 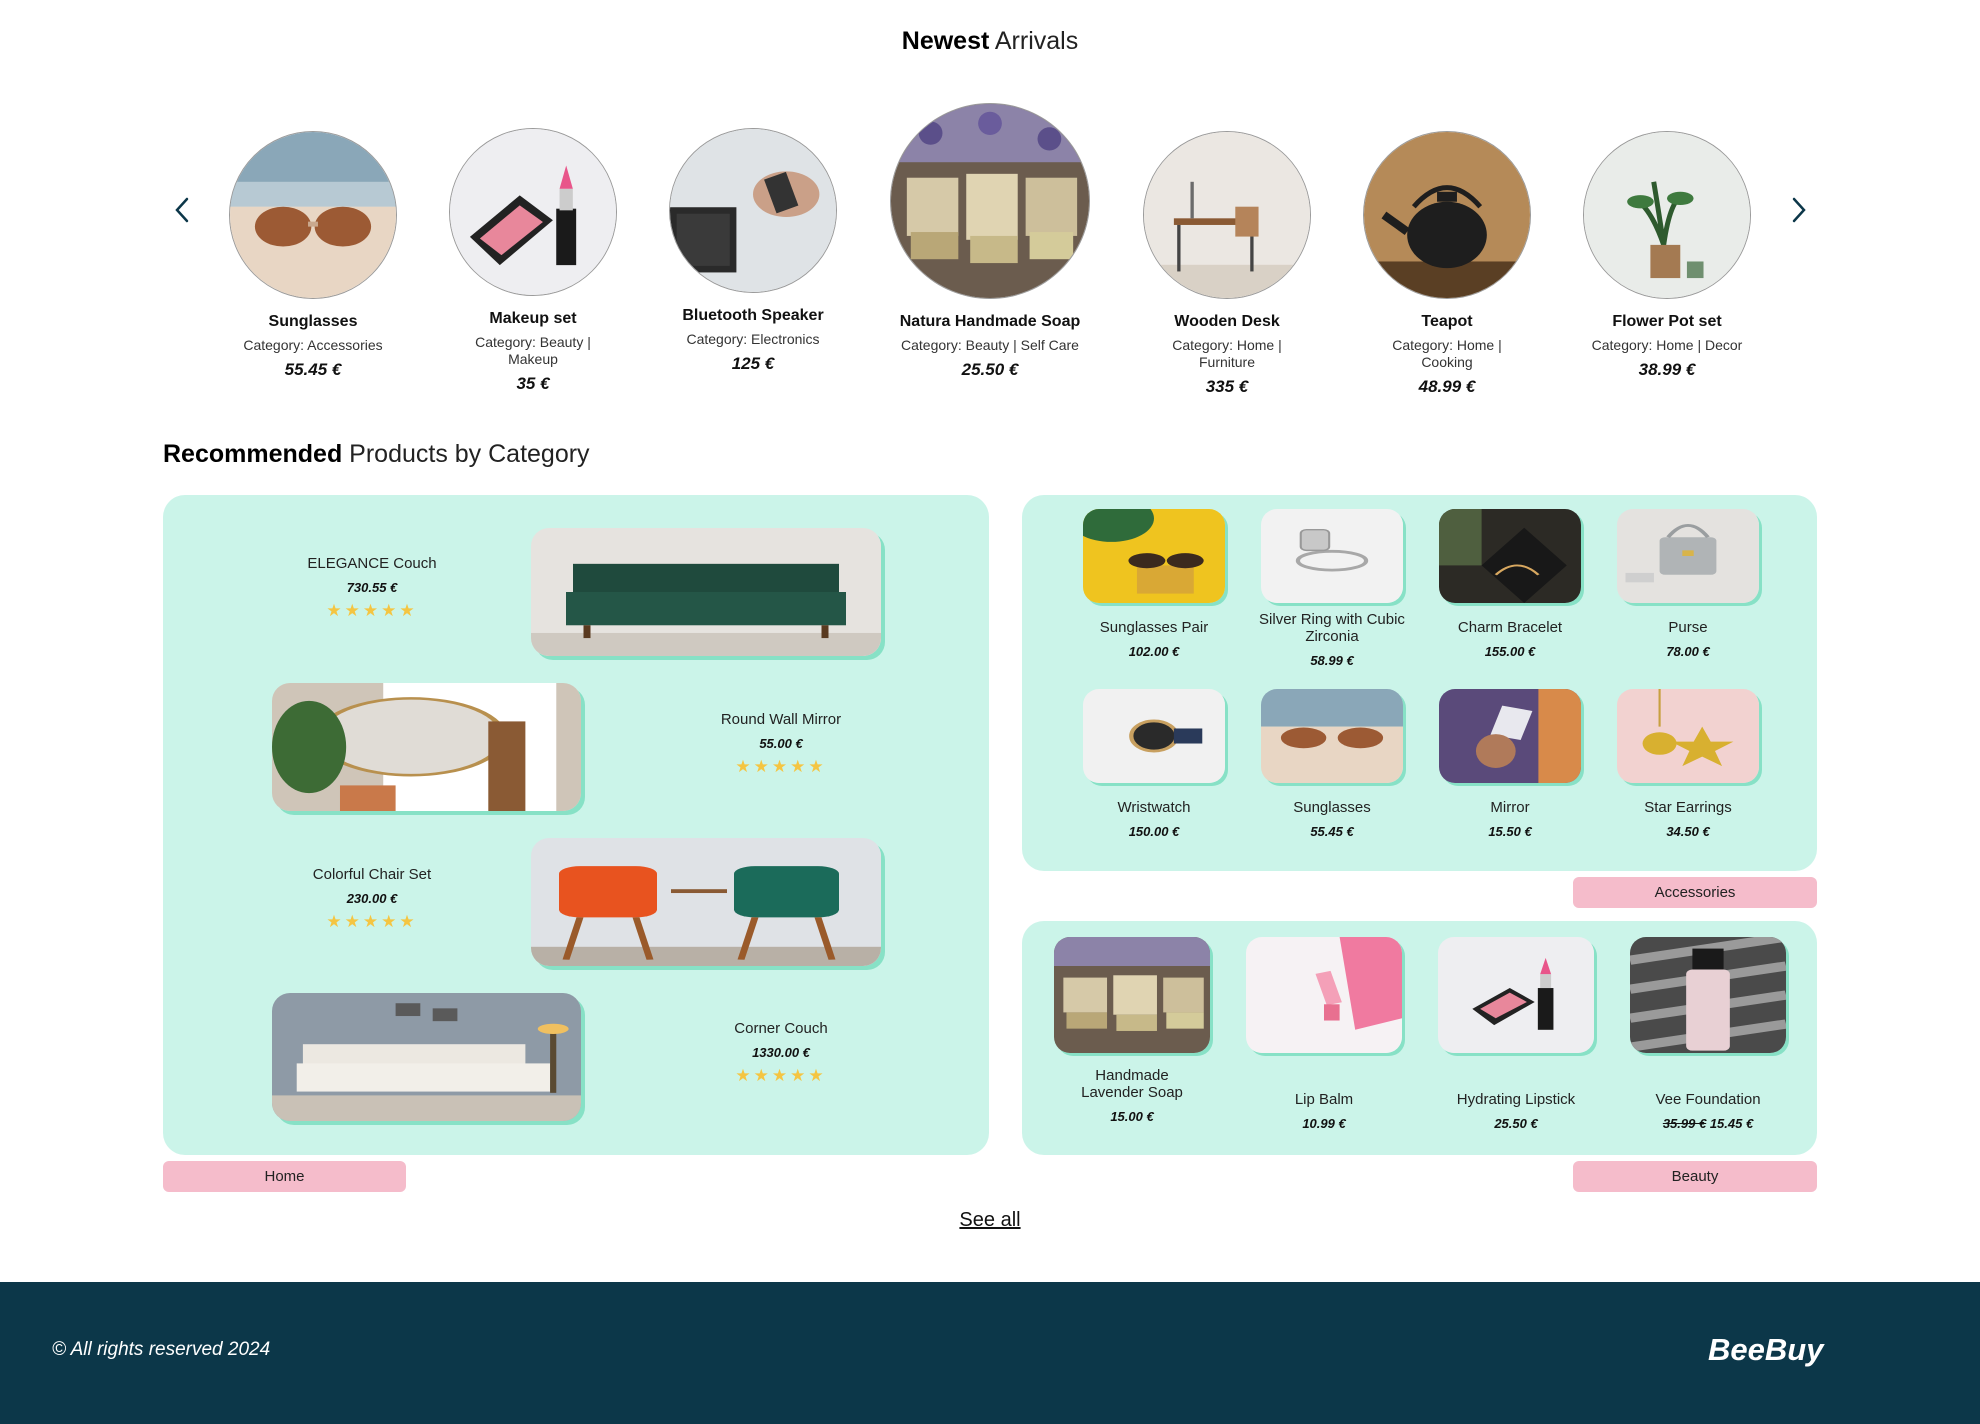 I want to click on product-tile: Charm Bracelet 155.00 €, so click(x=1510, y=584).